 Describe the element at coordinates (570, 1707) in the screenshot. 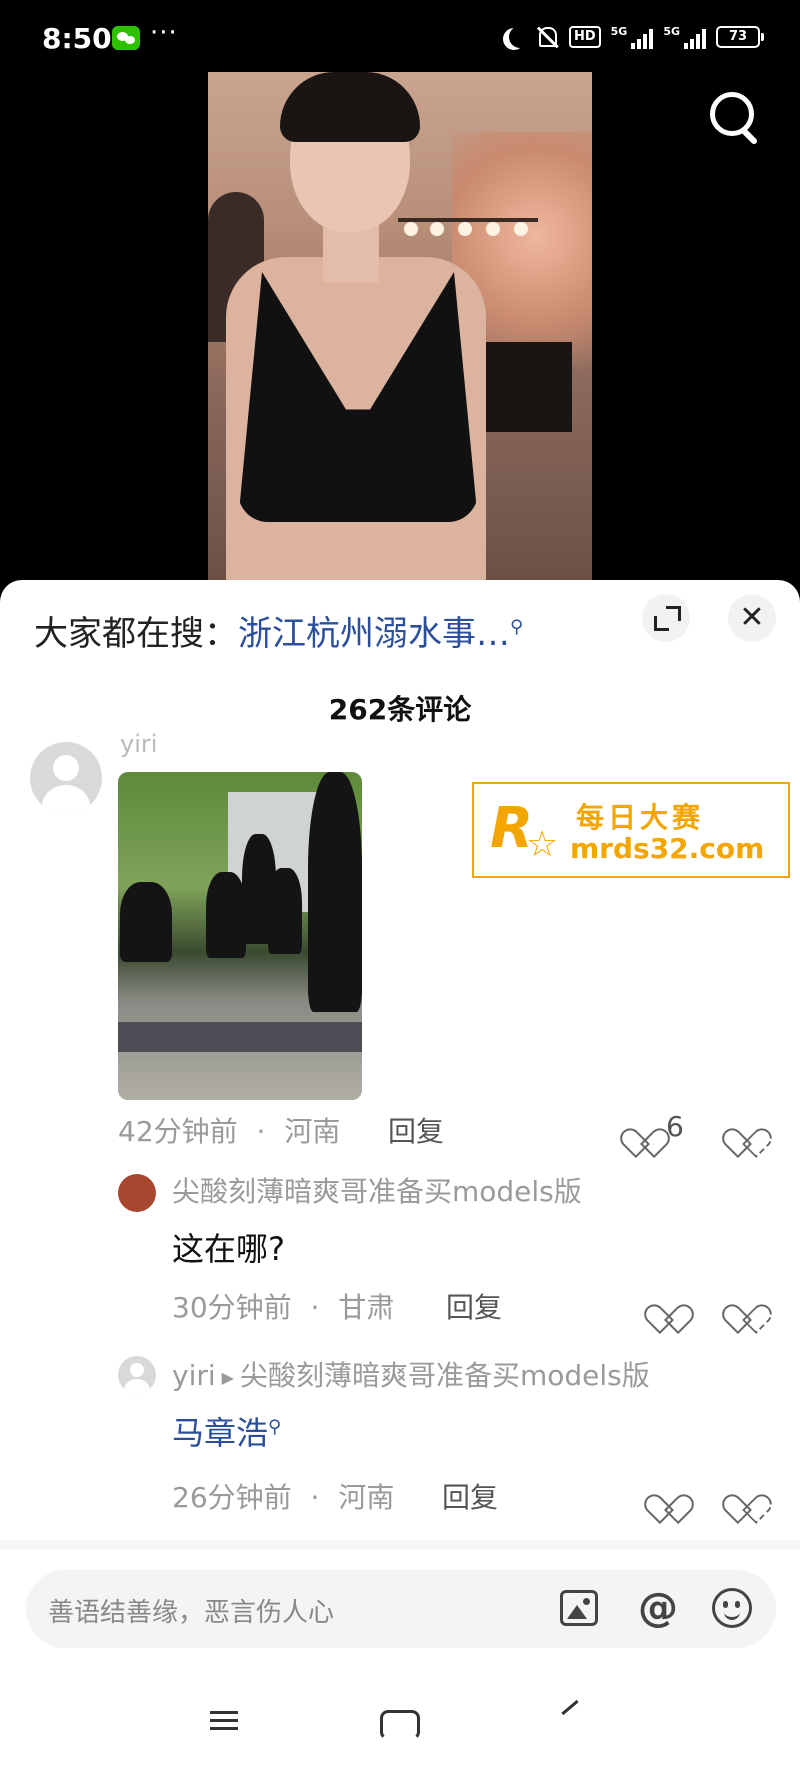

I see `back-icon` at that location.